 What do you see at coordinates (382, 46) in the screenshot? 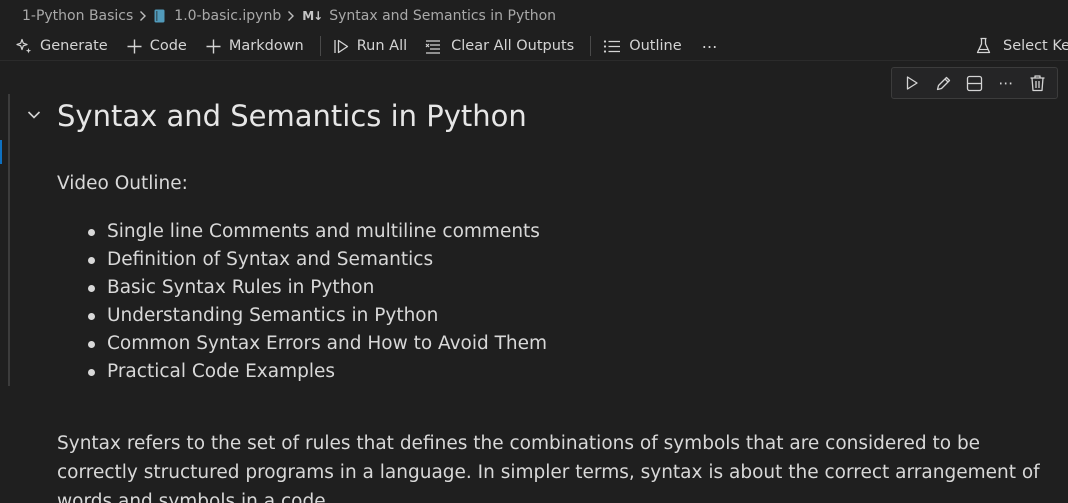
I see `run-all-label: Run All` at bounding box center [382, 46].